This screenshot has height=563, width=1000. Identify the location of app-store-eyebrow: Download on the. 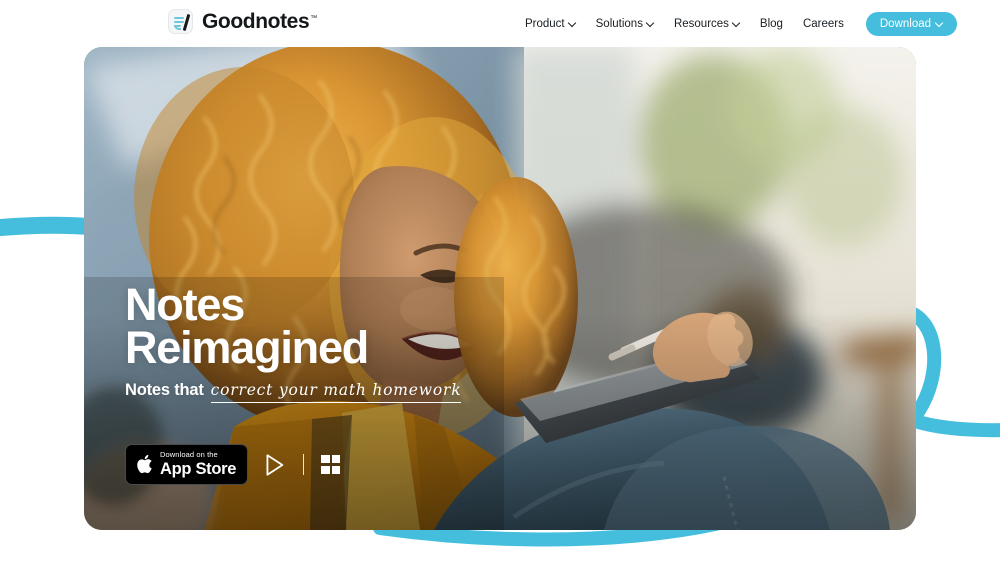
(189, 454).